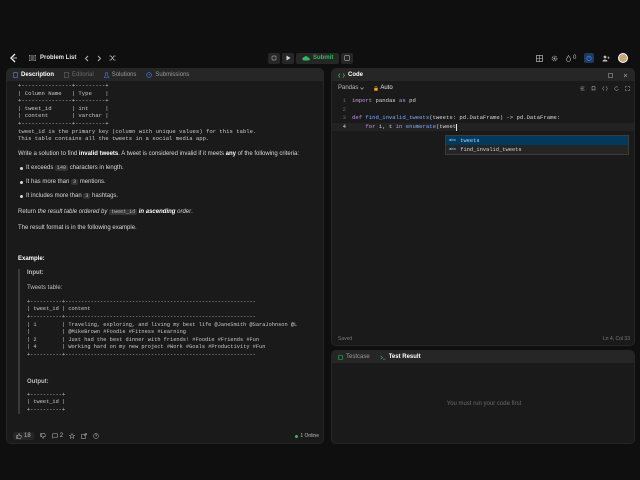 The width and height of the screenshot is (640, 480). I want to click on run-controls: Submit, so click(311, 58).